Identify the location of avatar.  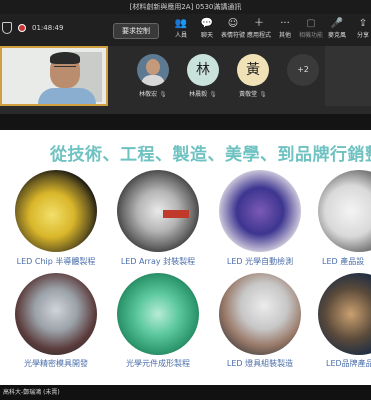
(153, 70).